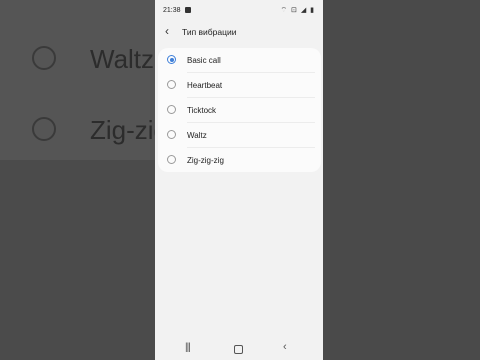  Describe the element at coordinates (239, 60) in the screenshot. I see `option-basic-call: Basic call` at that location.